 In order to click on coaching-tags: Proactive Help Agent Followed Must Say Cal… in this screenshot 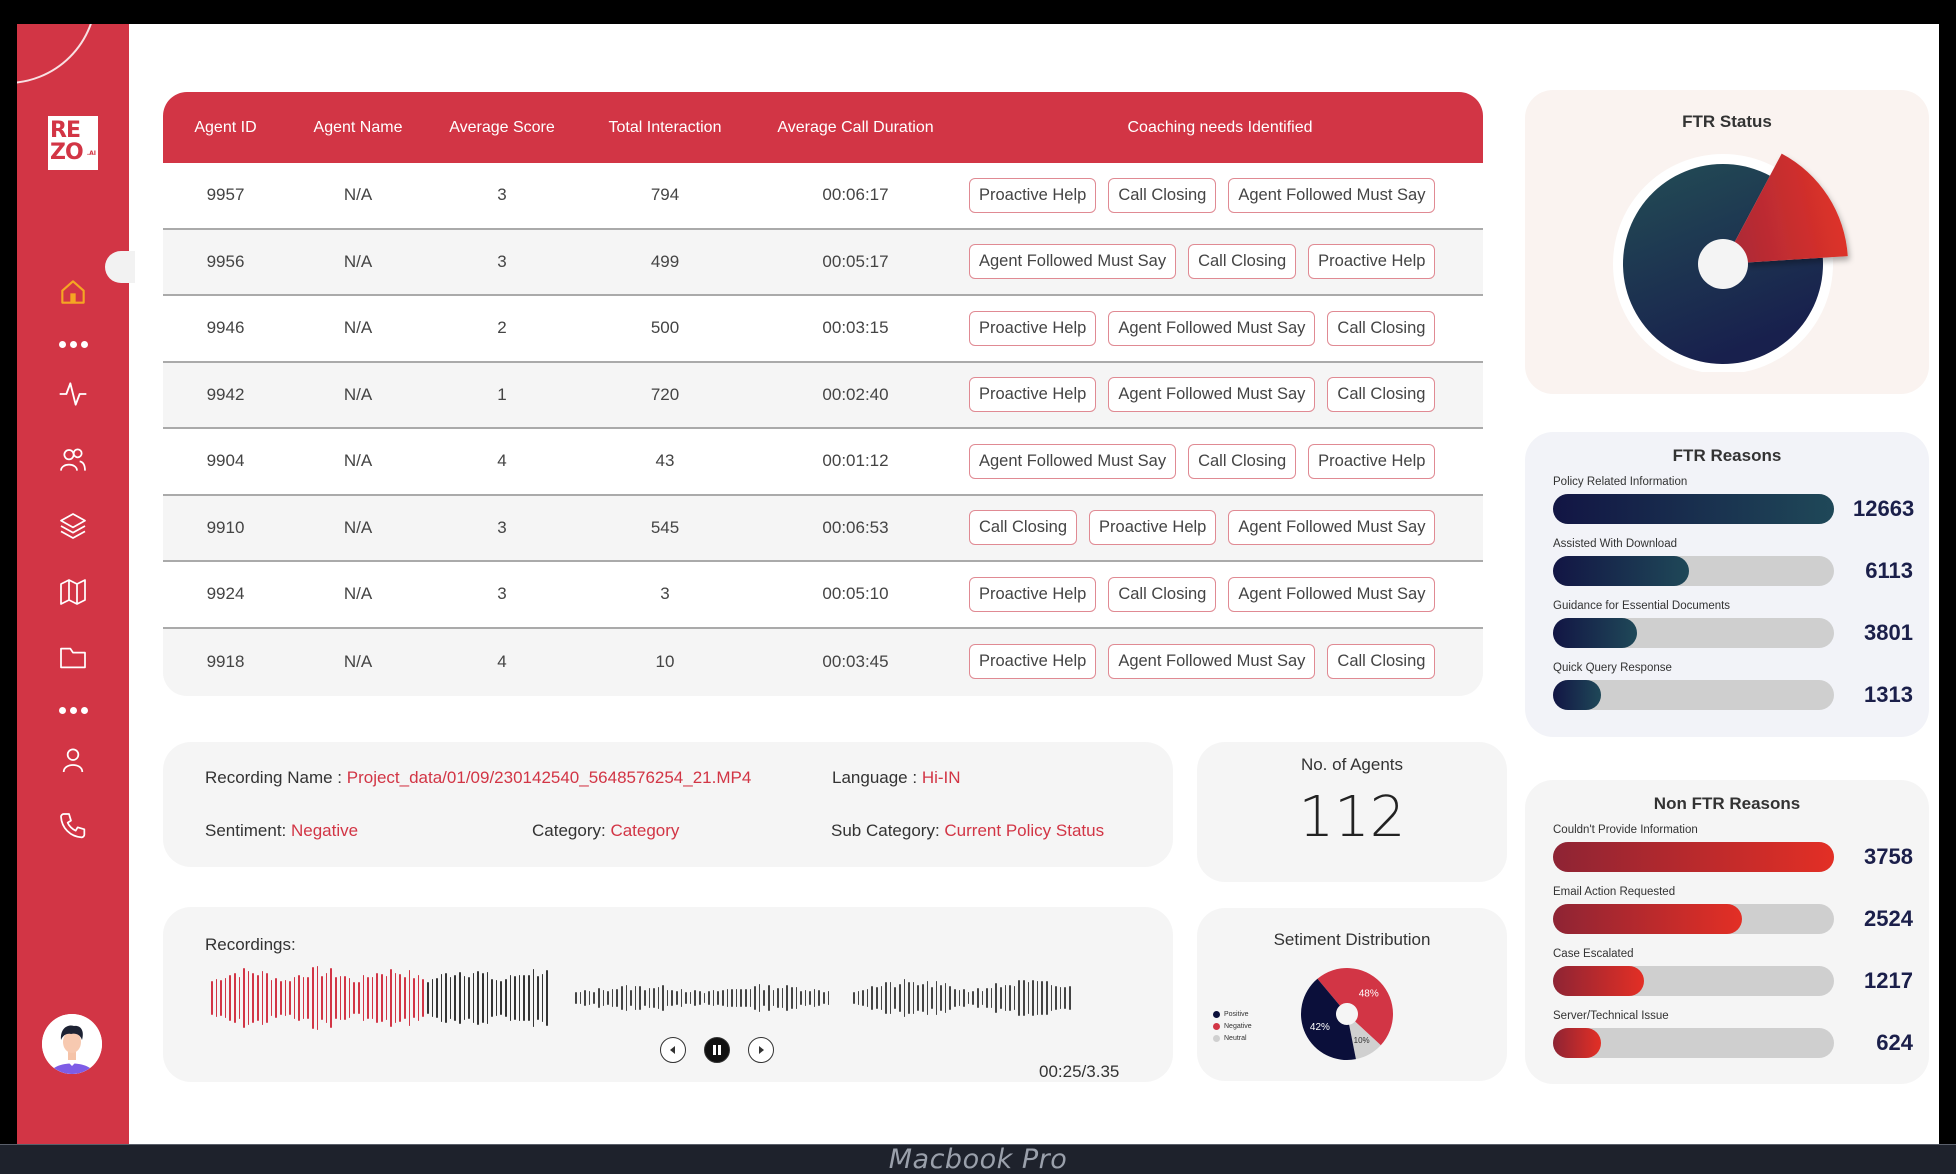, I will do `click(1220, 328)`.